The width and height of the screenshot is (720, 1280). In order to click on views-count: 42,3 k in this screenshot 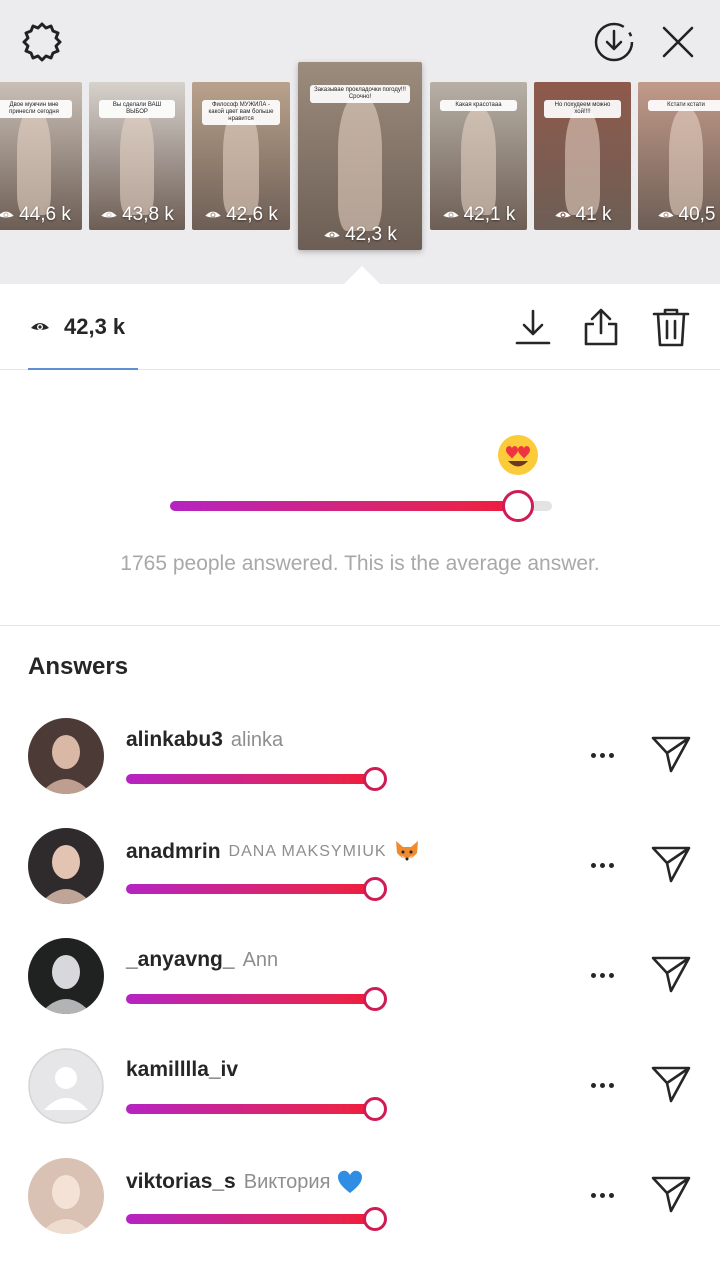, I will do `click(95, 326)`.